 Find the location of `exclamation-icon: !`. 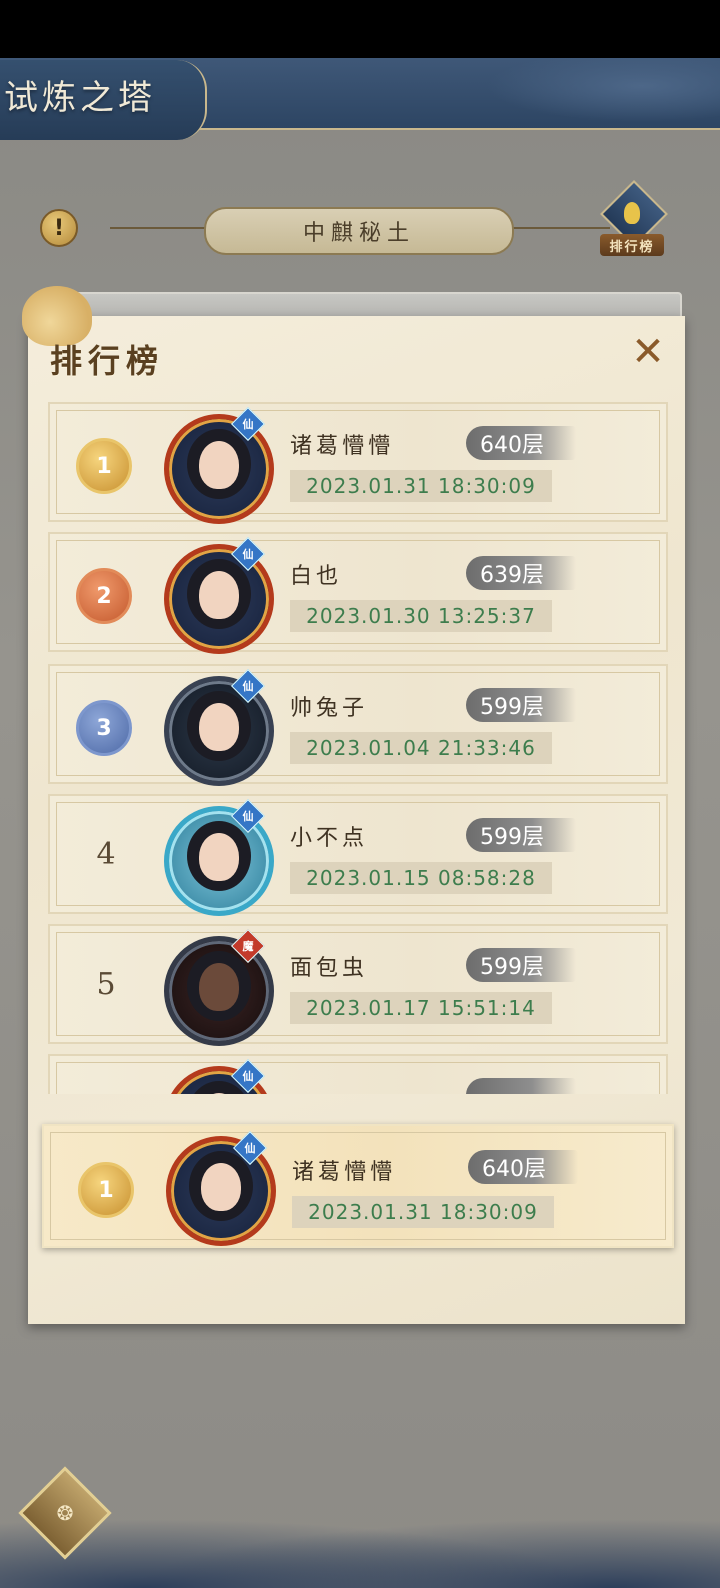

exclamation-icon: ! is located at coordinates (59, 228).